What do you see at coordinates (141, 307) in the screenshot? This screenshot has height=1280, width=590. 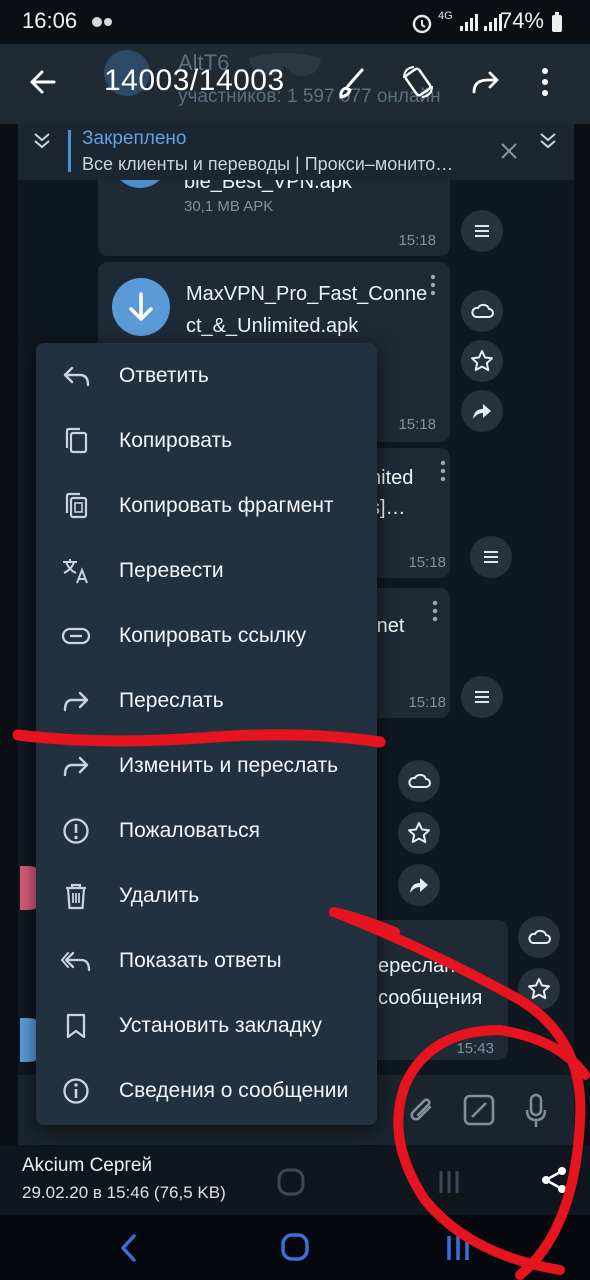 I see `download-icon` at bounding box center [141, 307].